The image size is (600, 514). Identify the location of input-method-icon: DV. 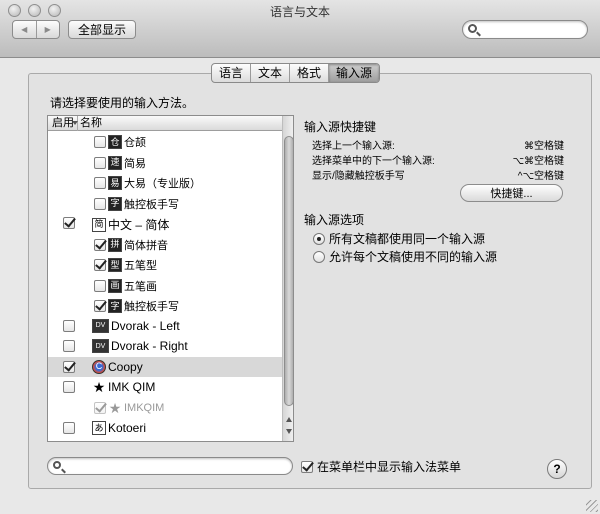
(100, 325).